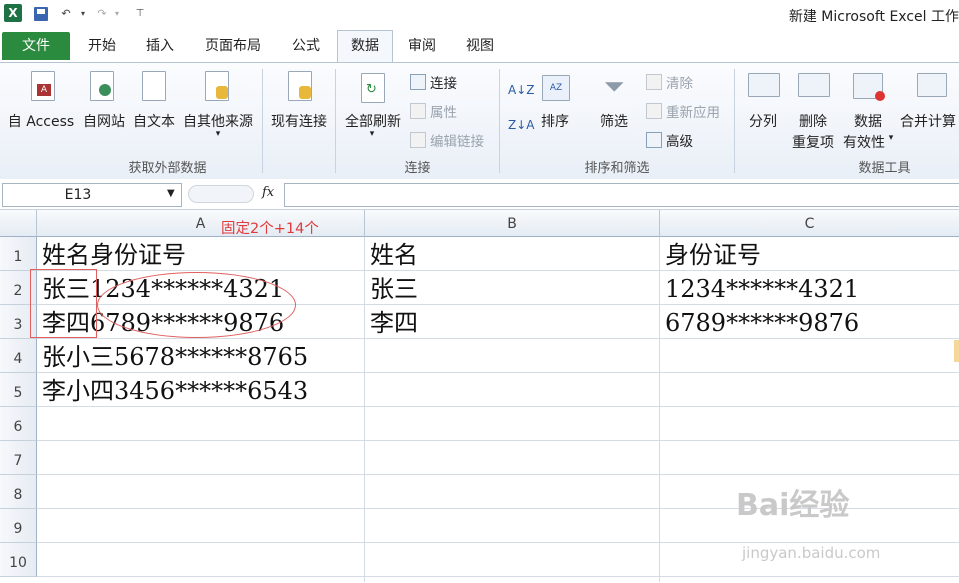 The image size is (959, 583). What do you see at coordinates (418, 82) in the screenshot?
I see `connections-icon` at bounding box center [418, 82].